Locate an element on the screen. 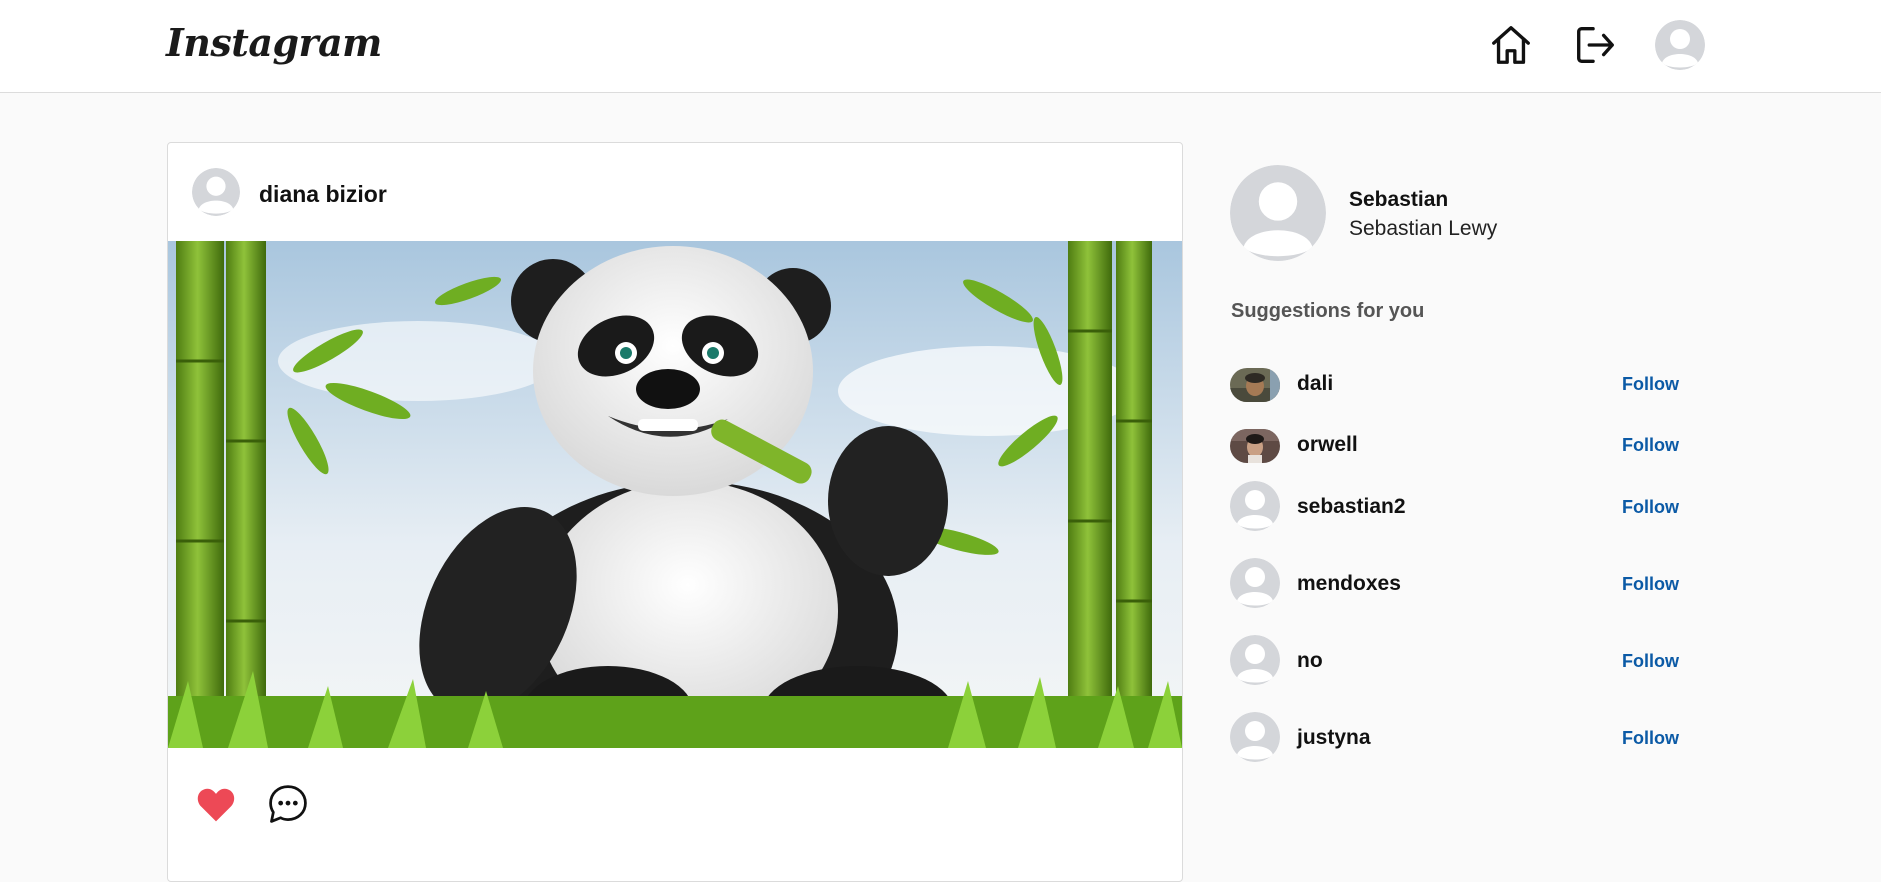 This screenshot has height=882, width=1881. suggestion-row: orwell Follow is located at coordinates (1460, 446).